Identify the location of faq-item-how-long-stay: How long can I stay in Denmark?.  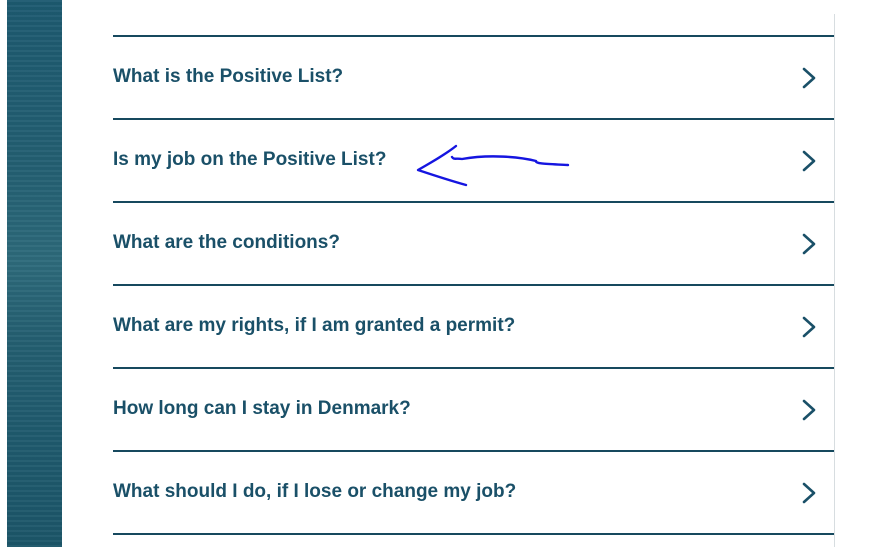
(473, 410).